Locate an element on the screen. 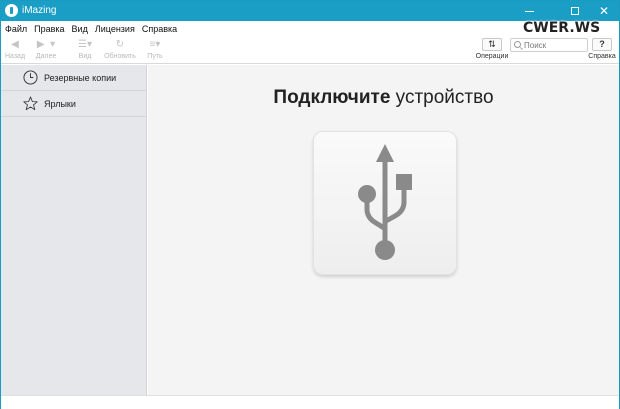 Image resolution: width=620 pixels, height=409 pixels. sidebar-item-backups: Резервные копии is located at coordinates (74, 78).